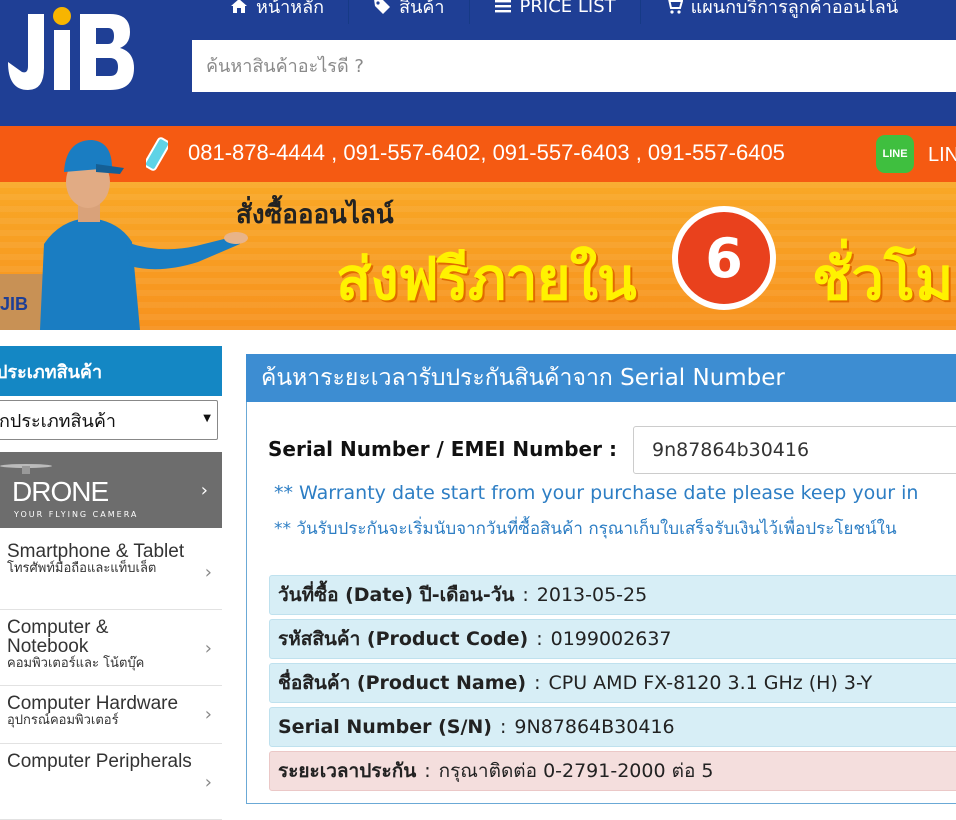  What do you see at coordinates (63, 720) in the screenshot?
I see `category-name-th: อุปกรณ์คอมพิวเตอร์` at bounding box center [63, 720].